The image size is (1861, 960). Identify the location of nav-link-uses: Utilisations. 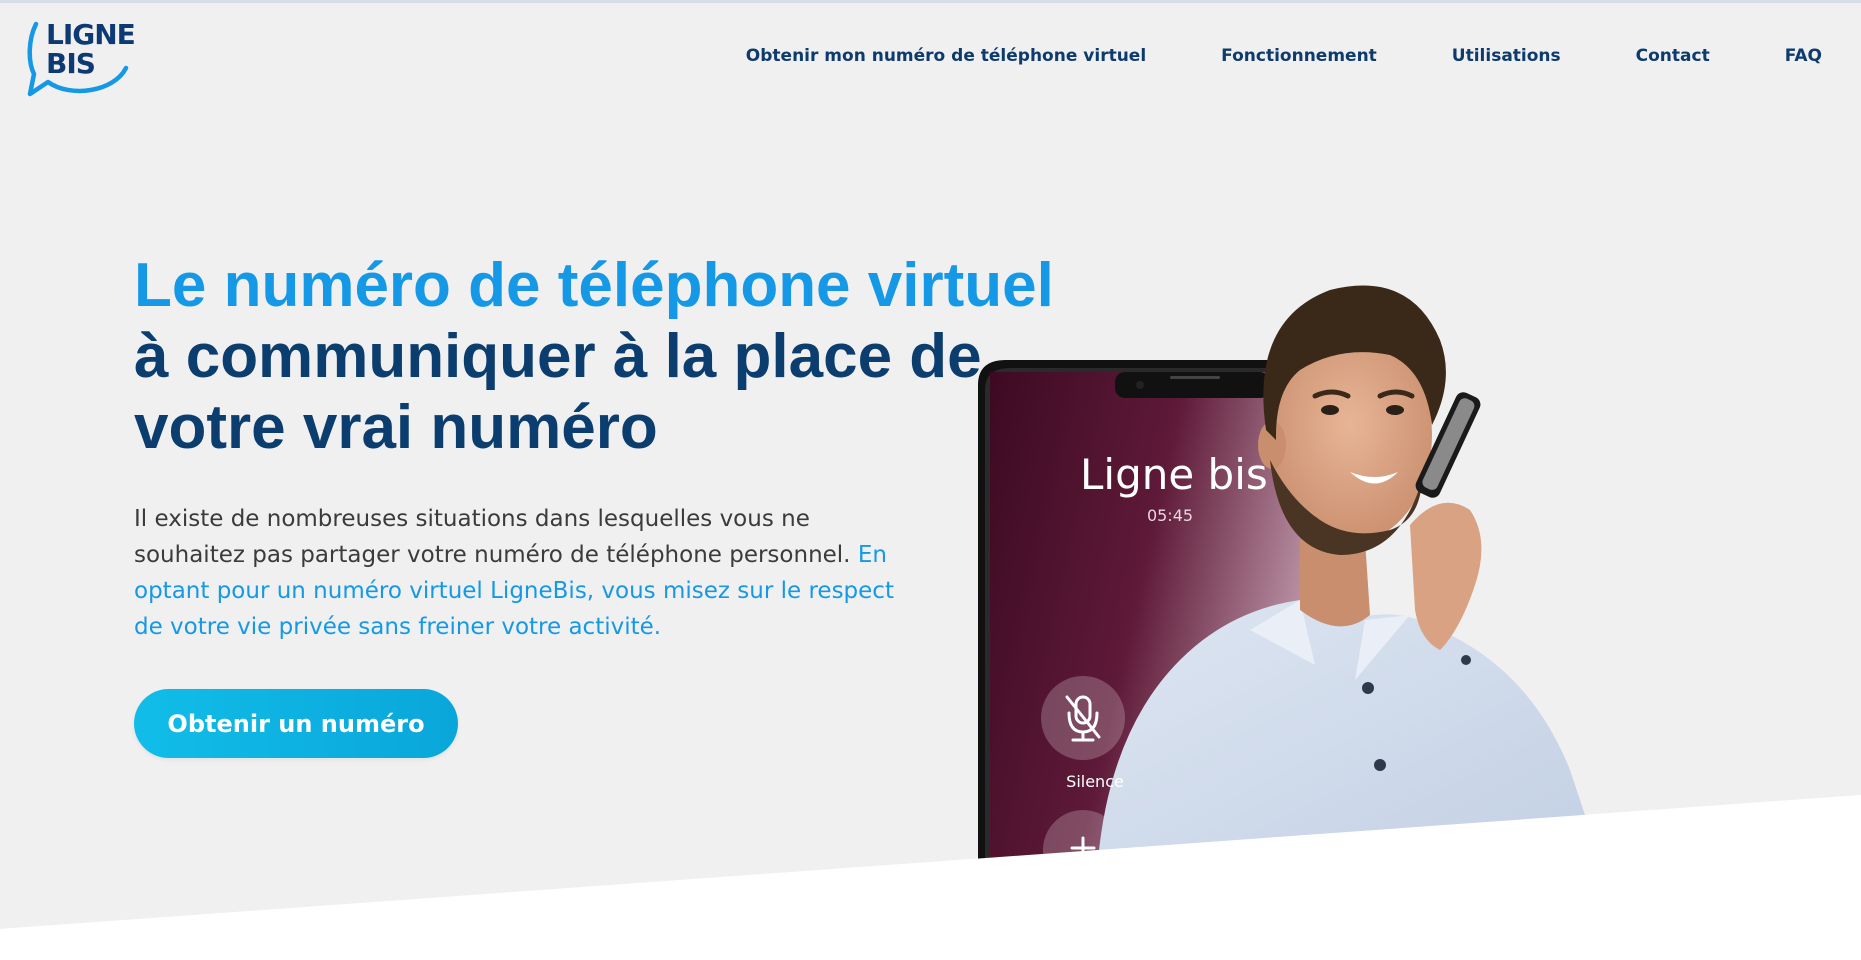
(1506, 56).